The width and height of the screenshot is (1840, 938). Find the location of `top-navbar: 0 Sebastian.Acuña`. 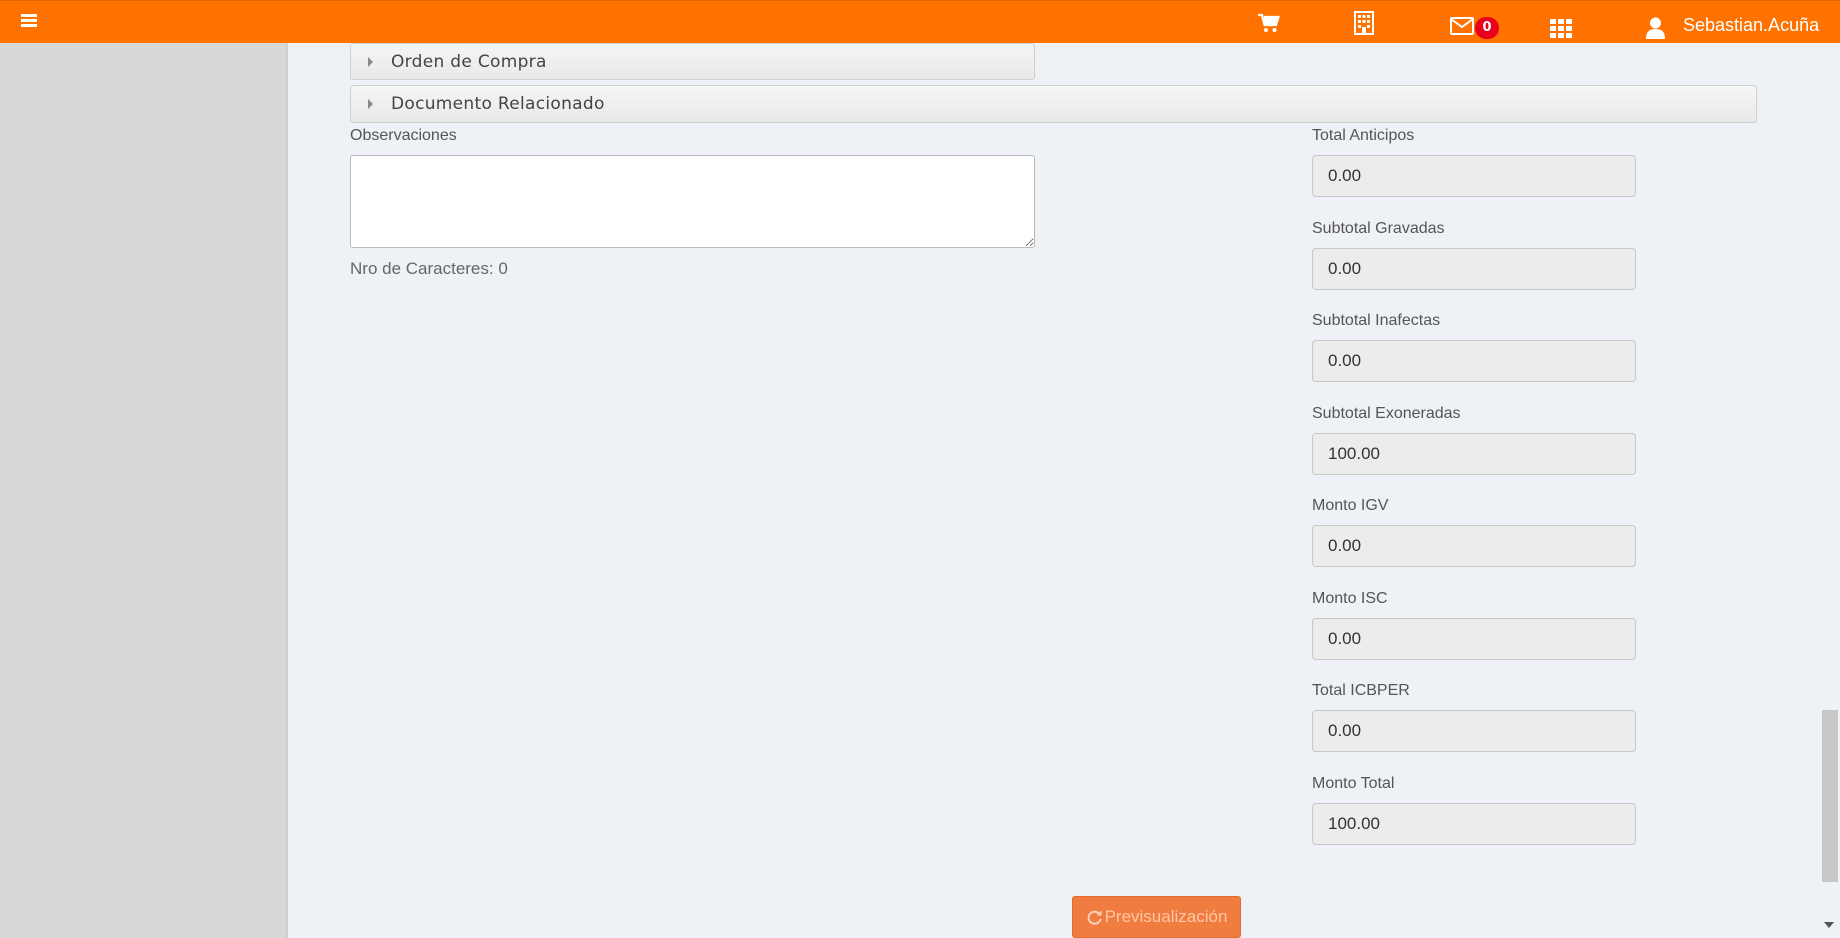

top-navbar: 0 Sebastian.Acuña is located at coordinates (920, 21).